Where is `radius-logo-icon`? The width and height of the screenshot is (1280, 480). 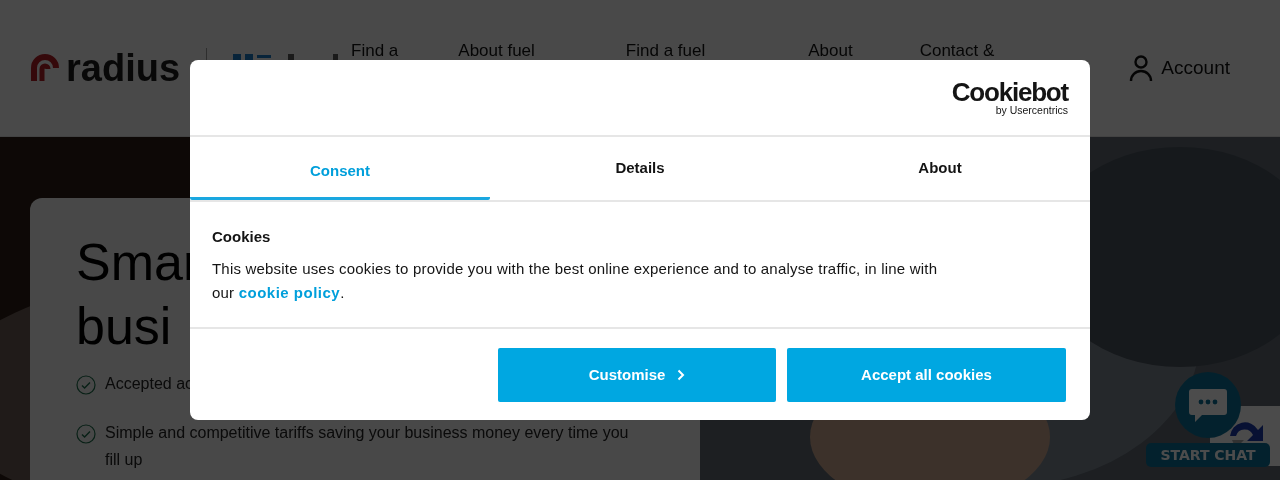
radius-logo-icon is located at coordinates (45, 68).